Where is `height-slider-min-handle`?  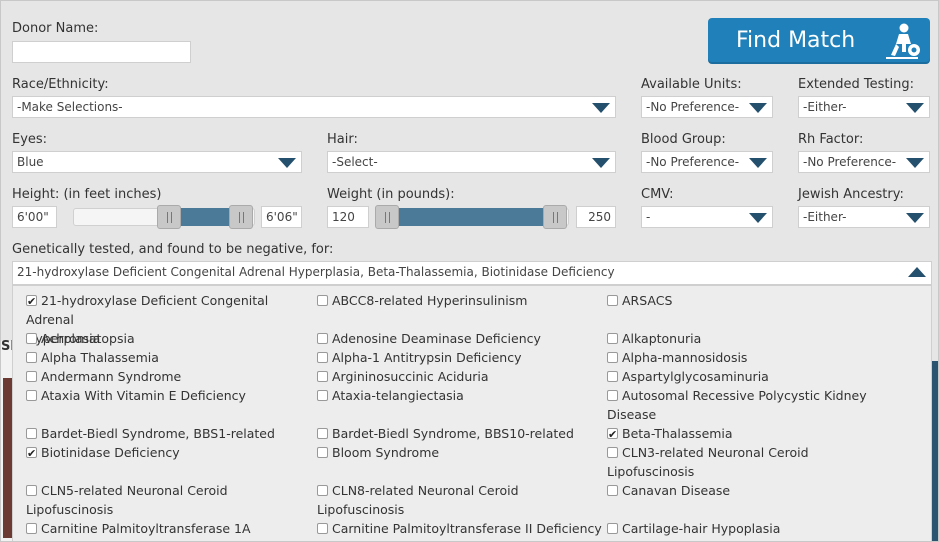
height-slider-min-handle is located at coordinates (169, 217).